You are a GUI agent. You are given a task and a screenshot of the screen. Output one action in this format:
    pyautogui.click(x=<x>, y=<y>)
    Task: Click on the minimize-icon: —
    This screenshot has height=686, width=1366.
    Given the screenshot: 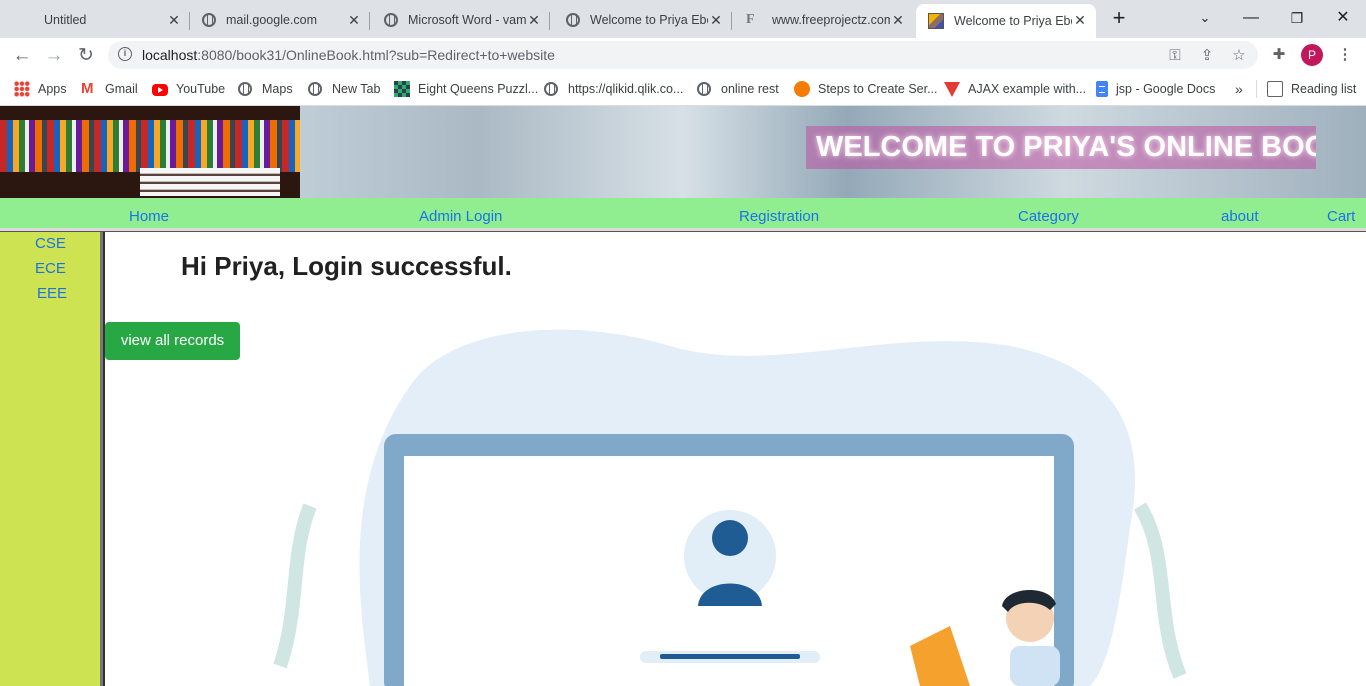 What is the action you would take?
    pyautogui.click(x=1251, y=18)
    